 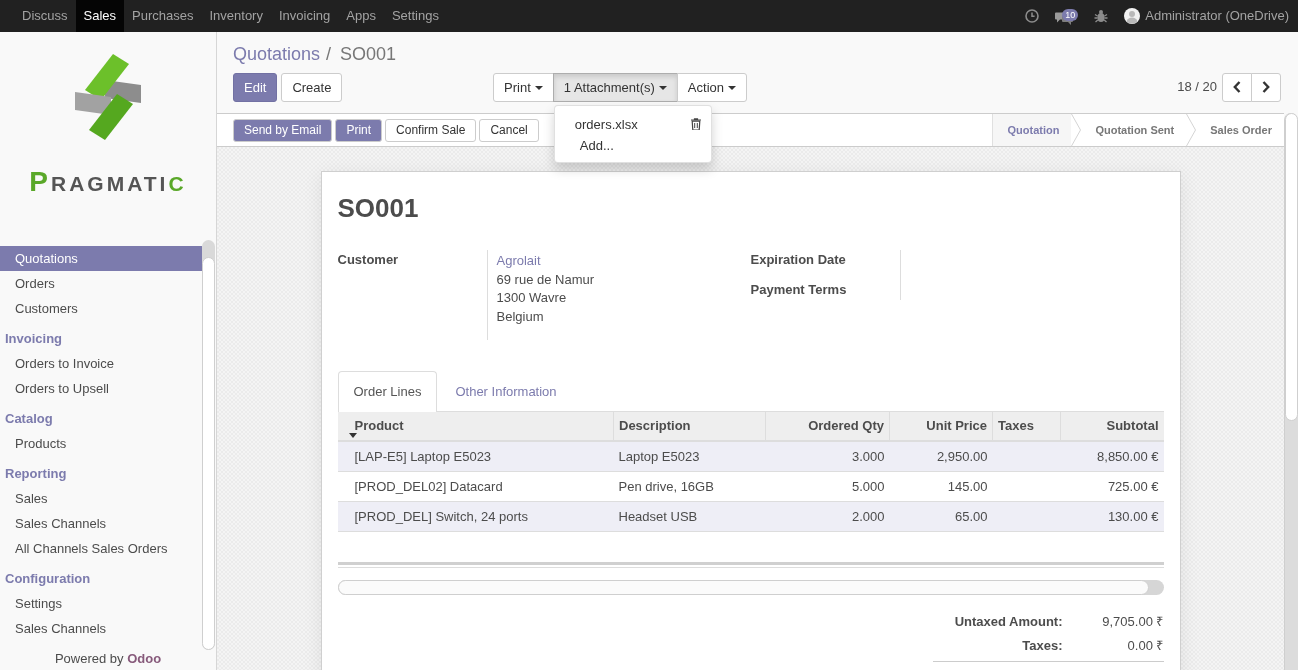 I want to click on breadcrumb-link: Quotations, so click(x=277, y=55).